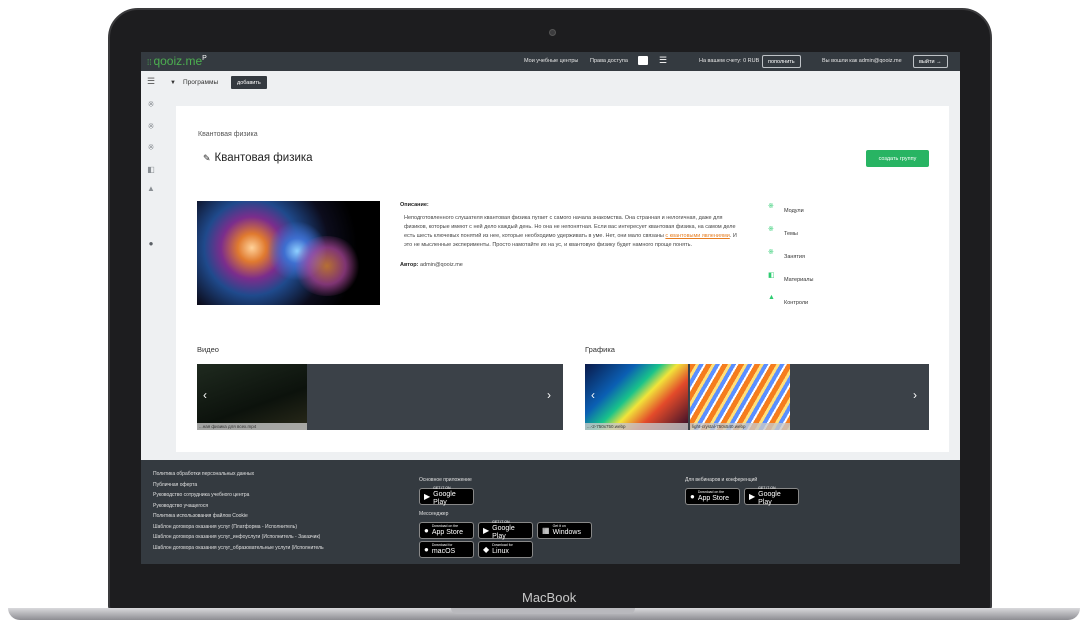 This screenshot has height=627, width=1087. Describe the element at coordinates (151, 148) in the screenshot. I see `sidebar-atom-icon-3: ※` at that location.